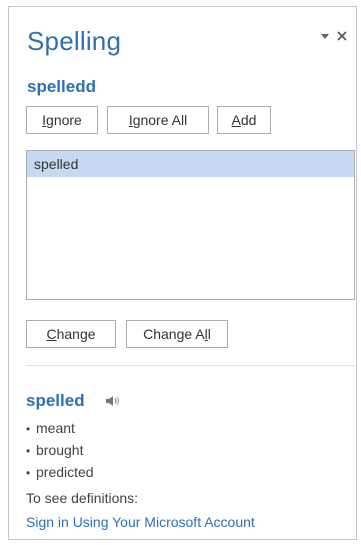 The width and height of the screenshot is (361, 545). I want to click on suggestion-item: spelled, so click(190, 164).